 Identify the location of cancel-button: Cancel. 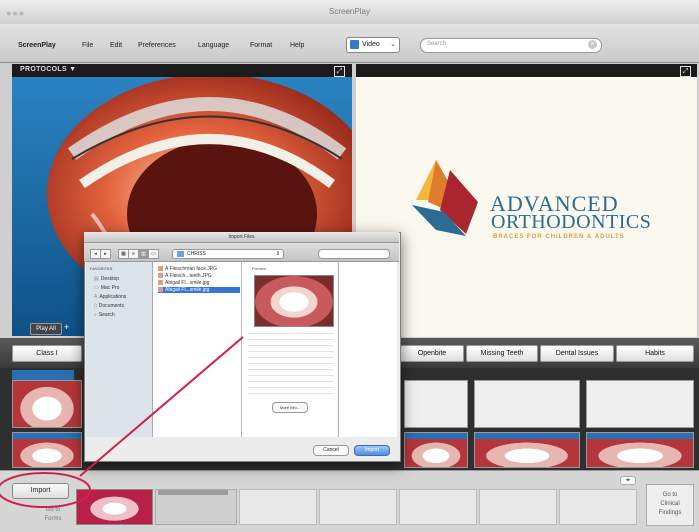
(331, 450).